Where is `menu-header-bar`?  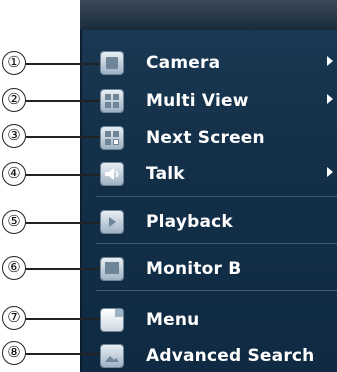
menu-header-bar is located at coordinates (208, 15).